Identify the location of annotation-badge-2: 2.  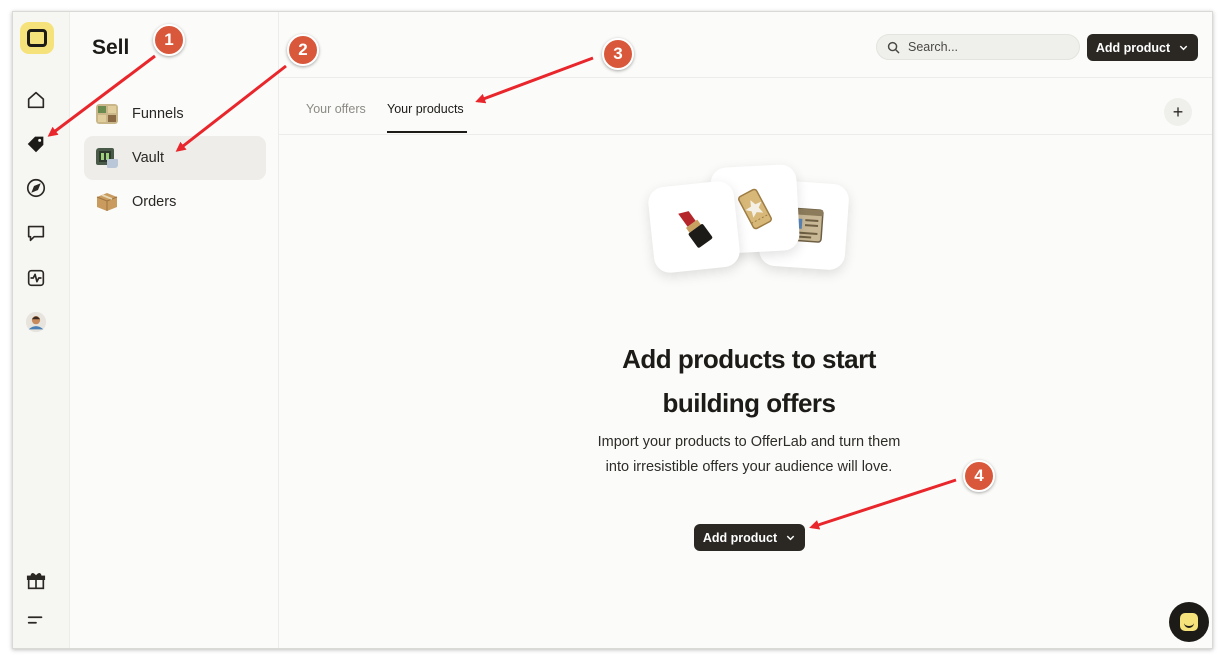
(303, 50).